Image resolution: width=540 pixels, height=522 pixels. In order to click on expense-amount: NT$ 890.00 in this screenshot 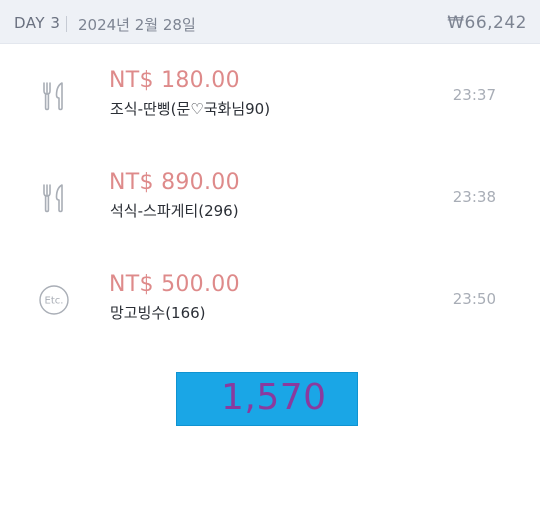, I will do `click(174, 182)`.